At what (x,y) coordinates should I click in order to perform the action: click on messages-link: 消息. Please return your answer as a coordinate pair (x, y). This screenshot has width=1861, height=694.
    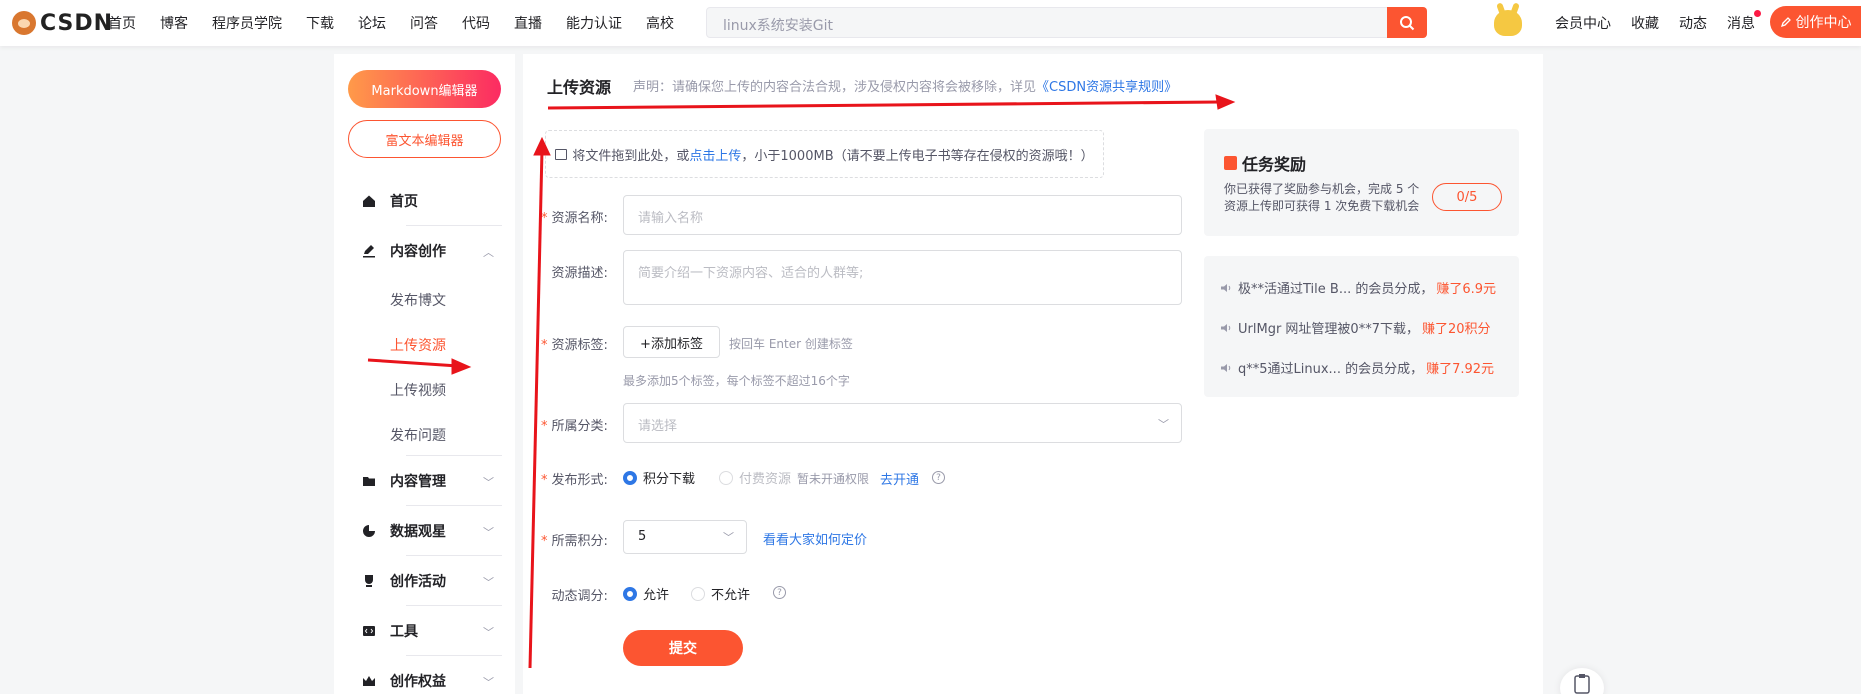
    Looking at the image, I should click on (1744, 21).